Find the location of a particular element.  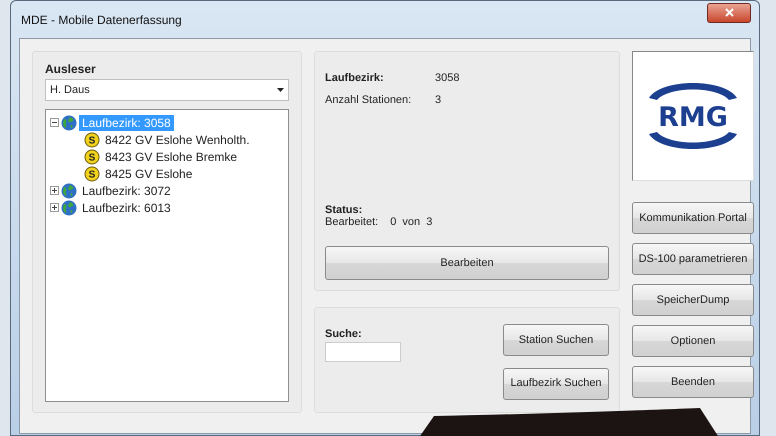

status-label: Status: is located at coordinates (344, 210).